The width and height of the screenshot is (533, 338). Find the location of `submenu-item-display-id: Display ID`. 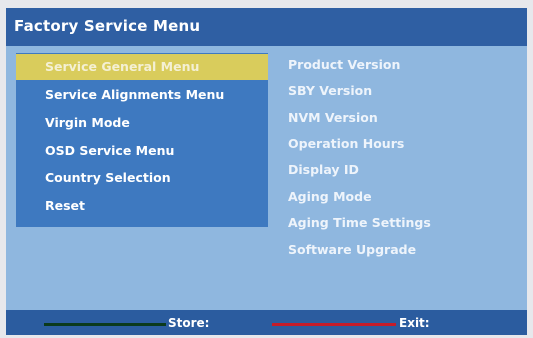

submenu-item-display-id: Display ID is located at coordinates (323, 170).